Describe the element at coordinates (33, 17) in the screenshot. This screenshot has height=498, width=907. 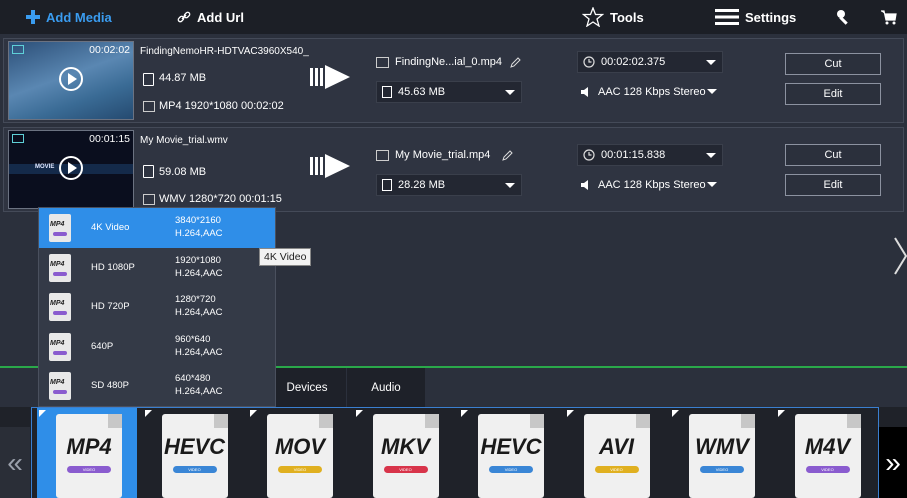
I see `plus-icon` at that location.